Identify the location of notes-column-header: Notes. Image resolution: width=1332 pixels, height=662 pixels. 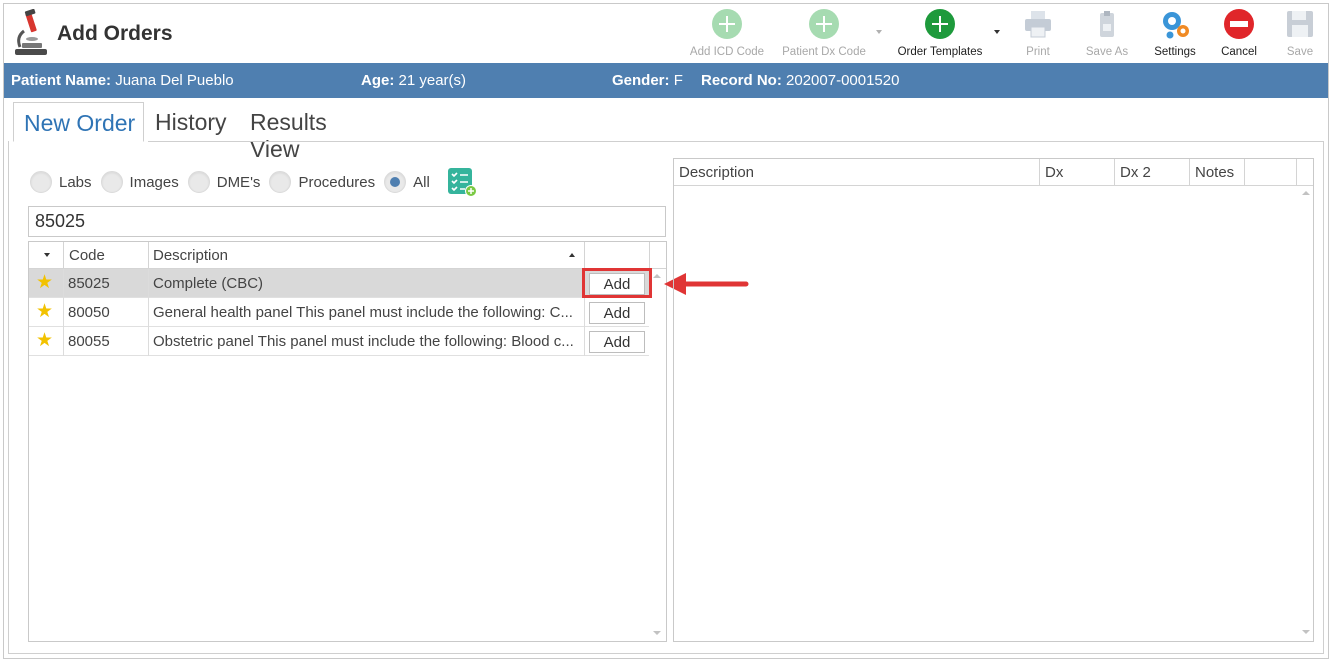
(1217, 172).